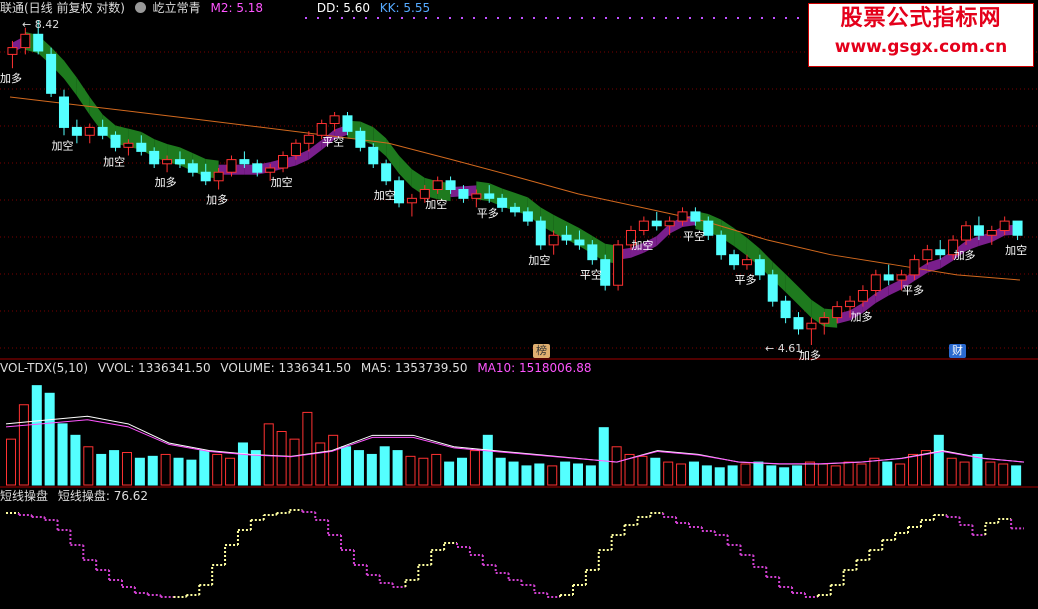 This screenshot has width=1038, height=609. Describe the element at coordinates (40, 24) in the screenshot. I see `high-price-label: ← 8.42` at that location.